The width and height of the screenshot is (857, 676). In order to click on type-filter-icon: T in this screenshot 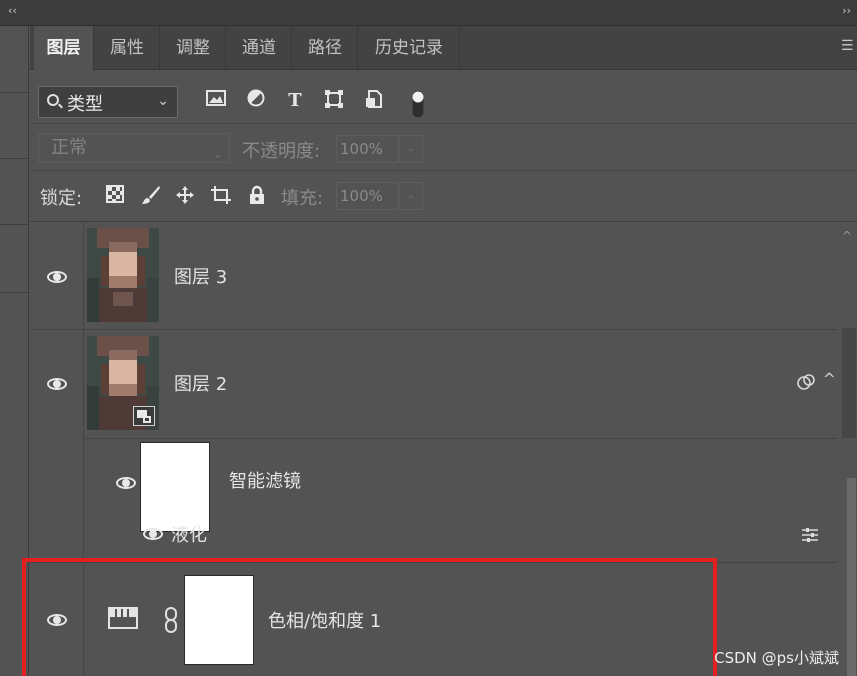, I will do `click(295, 101)`.